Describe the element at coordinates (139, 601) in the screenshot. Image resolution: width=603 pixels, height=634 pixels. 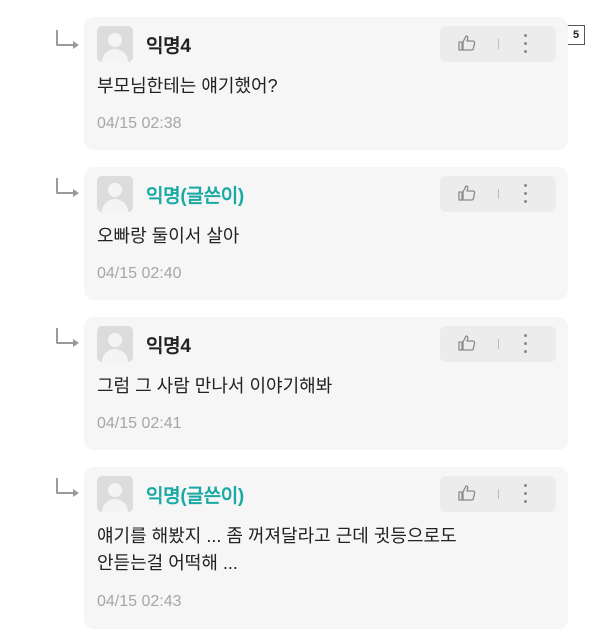
I see `comment-timestamp: 04/15 02:43` at that location.